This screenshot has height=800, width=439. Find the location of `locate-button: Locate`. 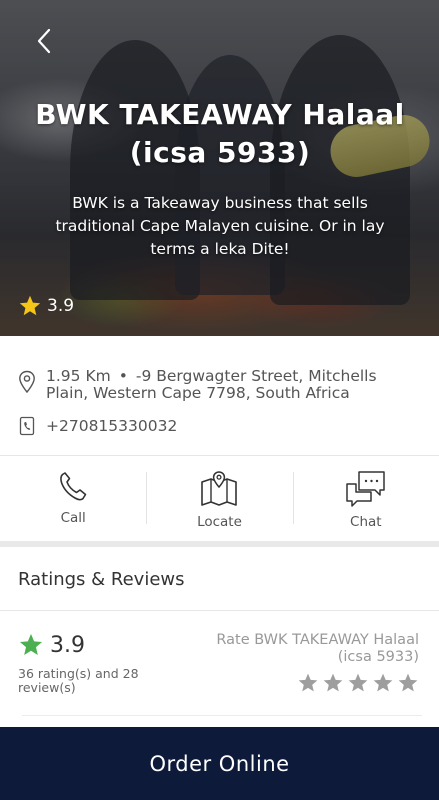

locate-button: Locate is located at coordinates (219, 498).